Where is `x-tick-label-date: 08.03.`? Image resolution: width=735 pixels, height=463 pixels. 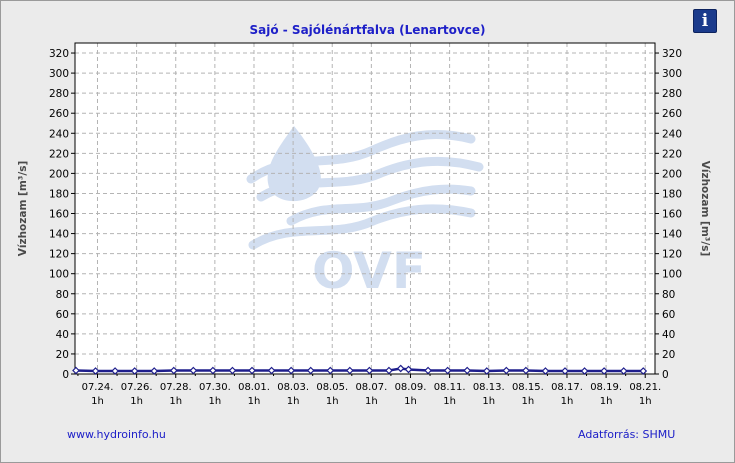
x-tick-label-date: 08.03. is located at coordinates (293, 387).